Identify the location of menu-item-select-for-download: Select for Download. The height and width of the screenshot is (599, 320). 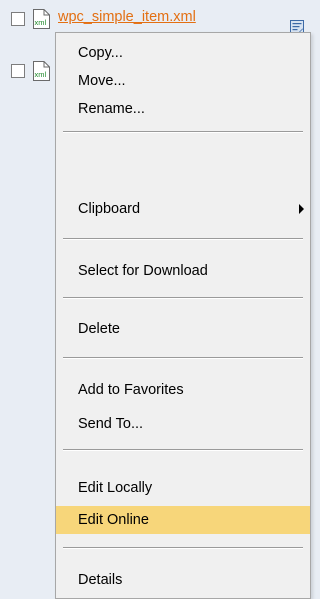
(183, 271).